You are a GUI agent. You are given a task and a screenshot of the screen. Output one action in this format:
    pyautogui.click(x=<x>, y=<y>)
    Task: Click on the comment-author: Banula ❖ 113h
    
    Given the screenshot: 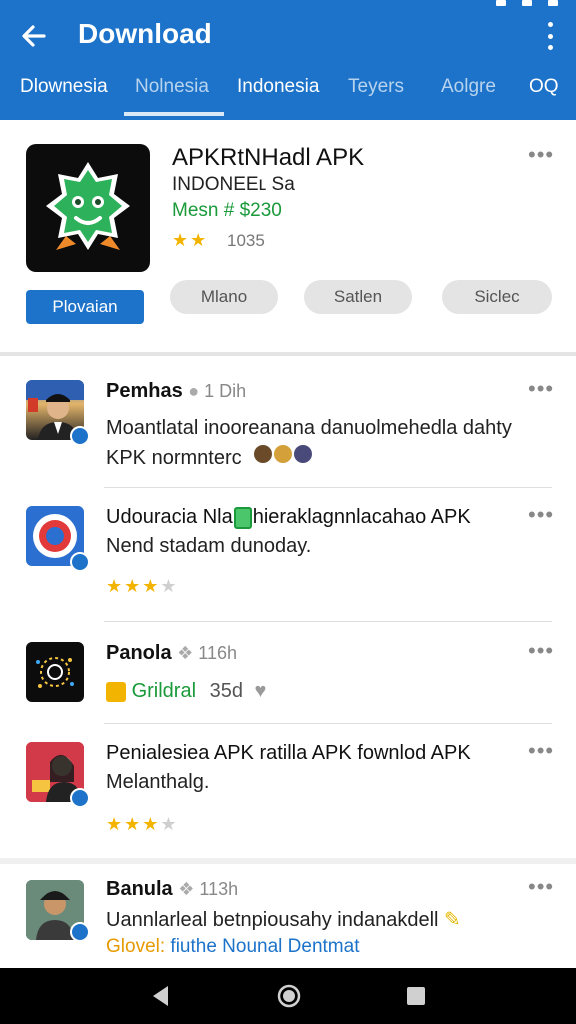 What is the action you would take?
    pyautogui.click(x=172, y=889)
    